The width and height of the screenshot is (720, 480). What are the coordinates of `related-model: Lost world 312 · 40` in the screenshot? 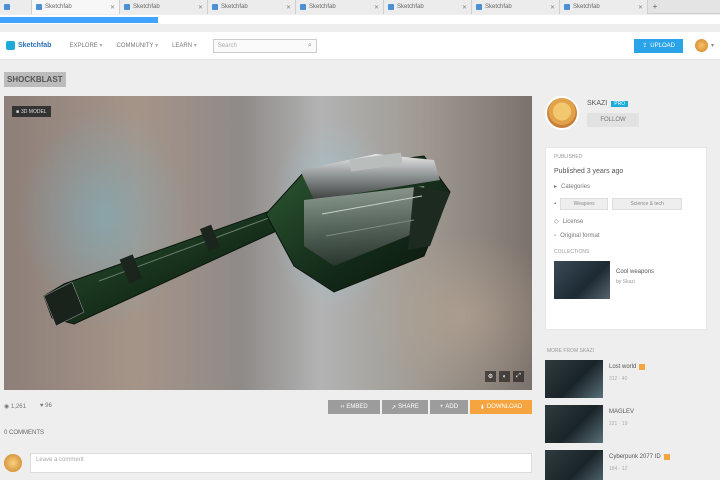 It's located at (626, 379).